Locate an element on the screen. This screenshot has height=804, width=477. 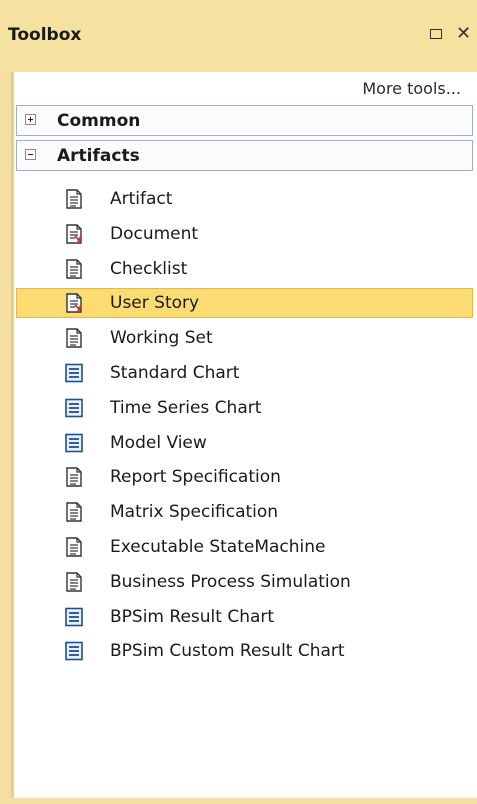
toolbox-item-label: Working Set is located at coordinates (161, 338).